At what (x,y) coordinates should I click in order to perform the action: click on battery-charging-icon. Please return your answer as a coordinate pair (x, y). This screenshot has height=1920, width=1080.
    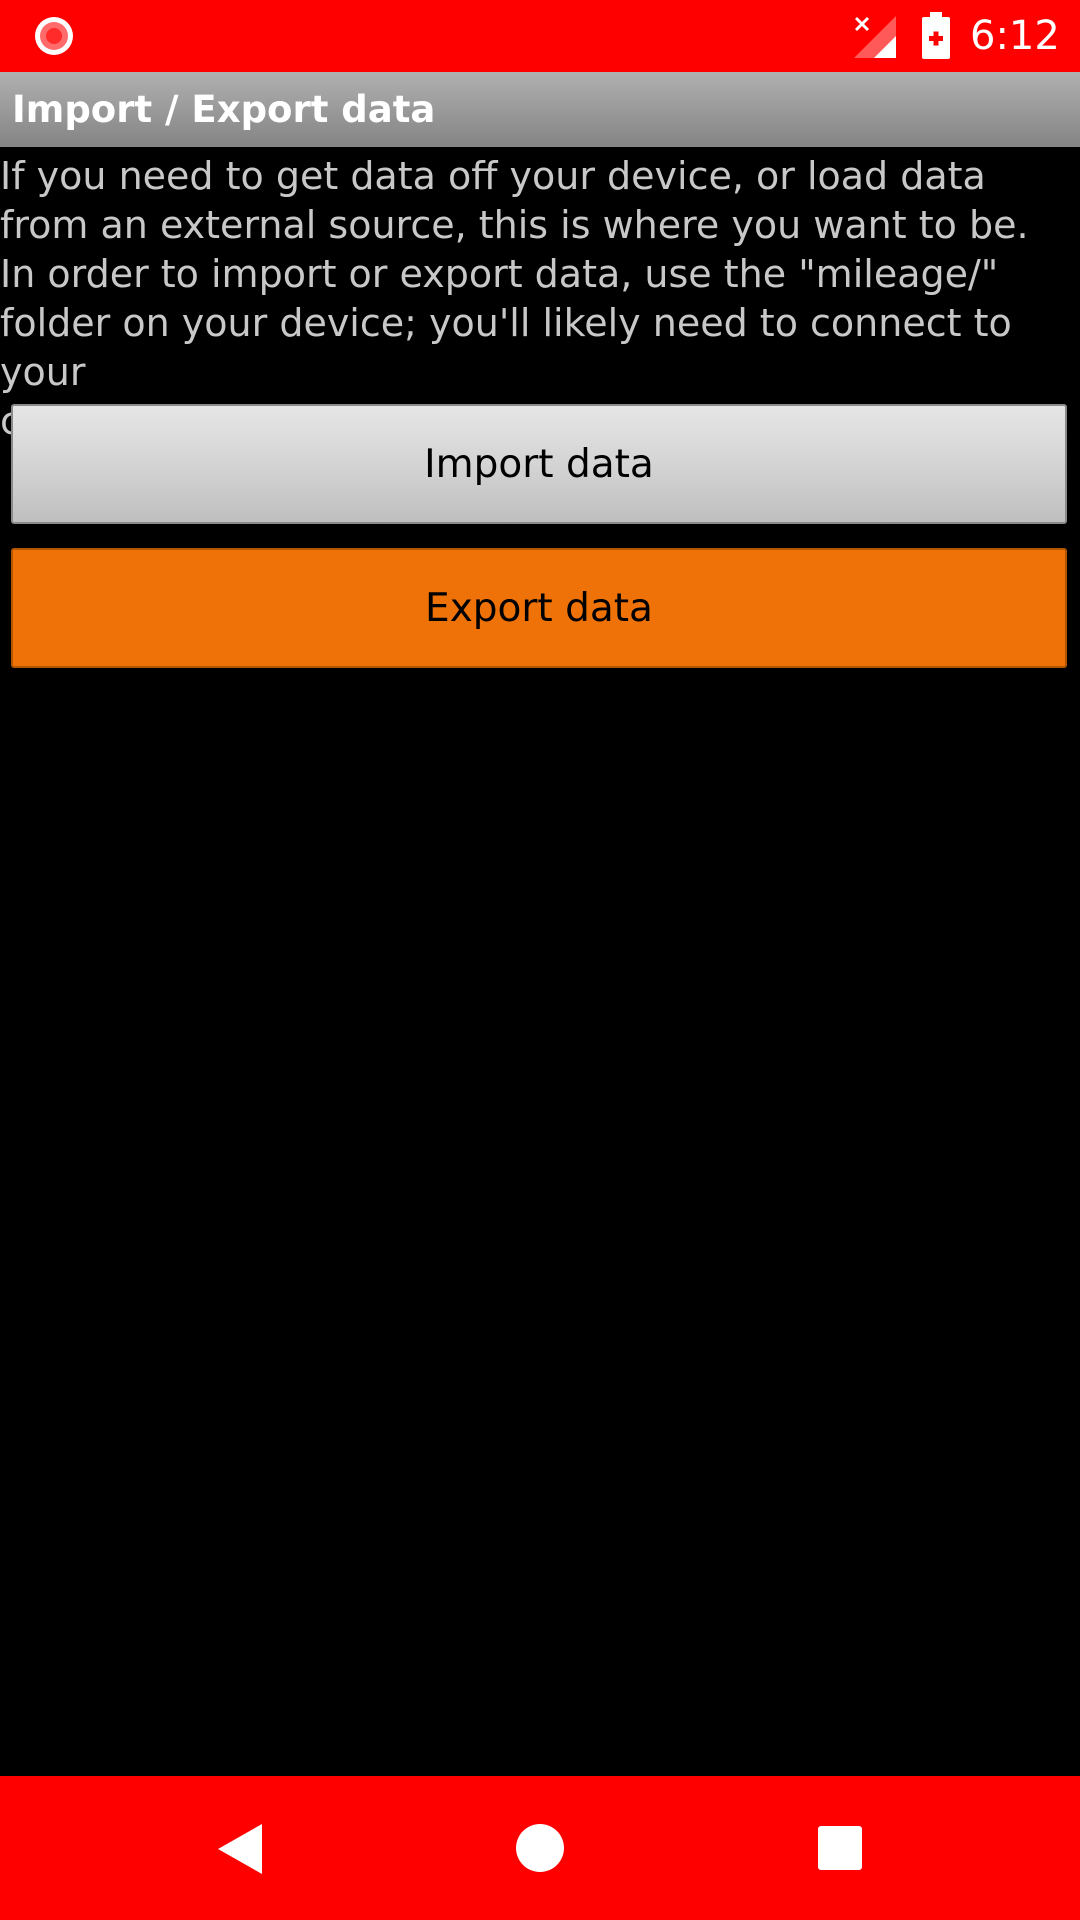
    Looking at the image, I should click on (936, 35).